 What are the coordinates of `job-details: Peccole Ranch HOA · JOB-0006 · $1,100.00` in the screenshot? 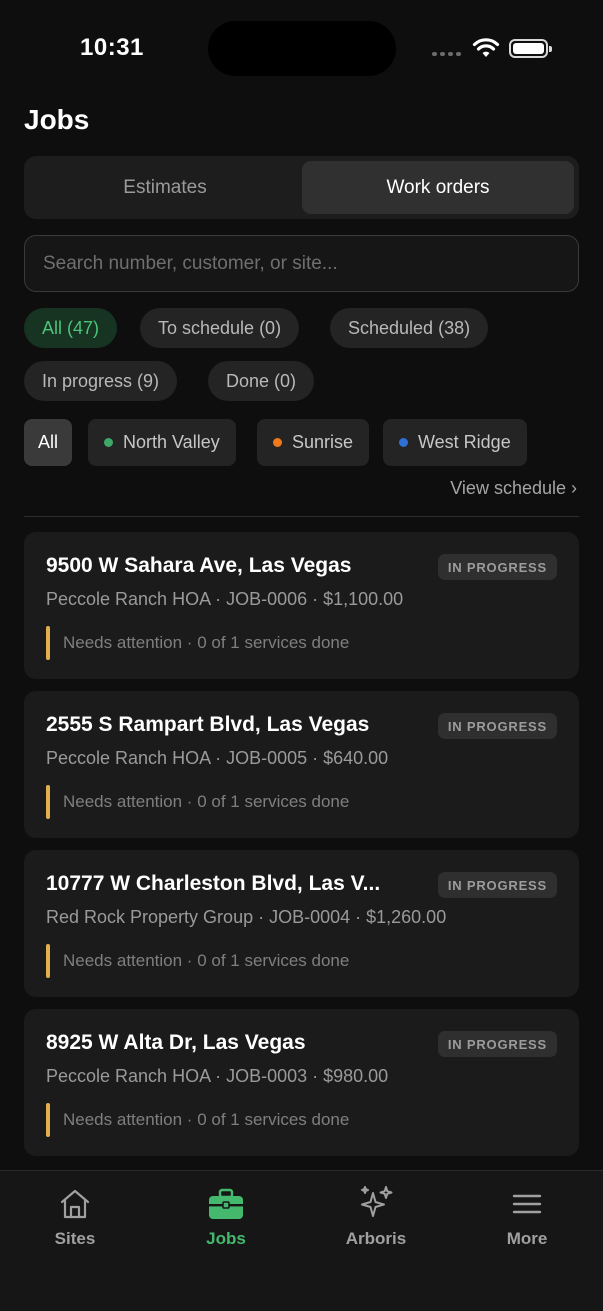 It's located at (225, 599).